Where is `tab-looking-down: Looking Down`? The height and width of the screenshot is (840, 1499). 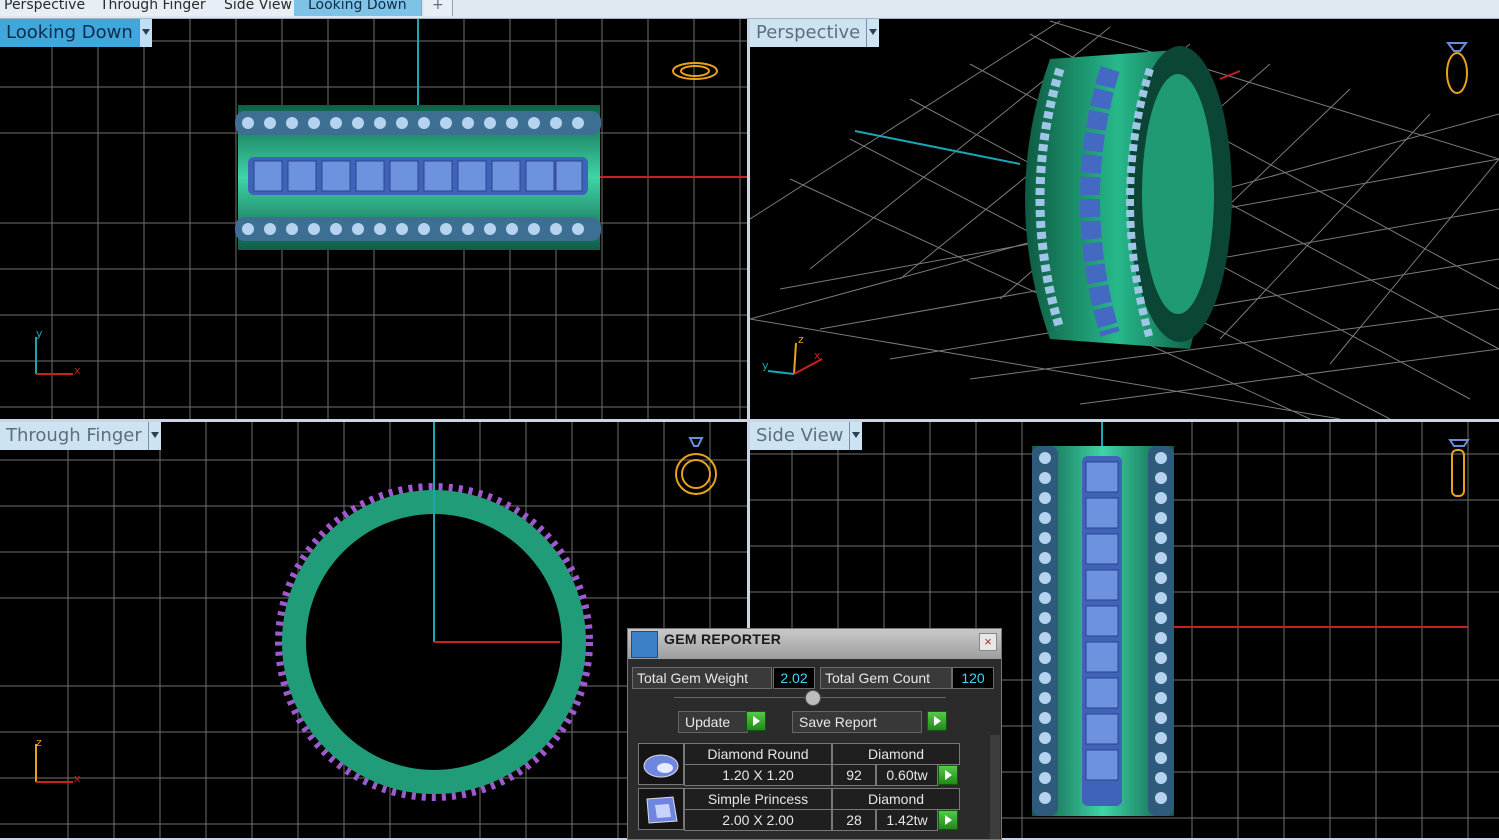
tab-looking-down: Looking Down is located at coordinates (358, 8).